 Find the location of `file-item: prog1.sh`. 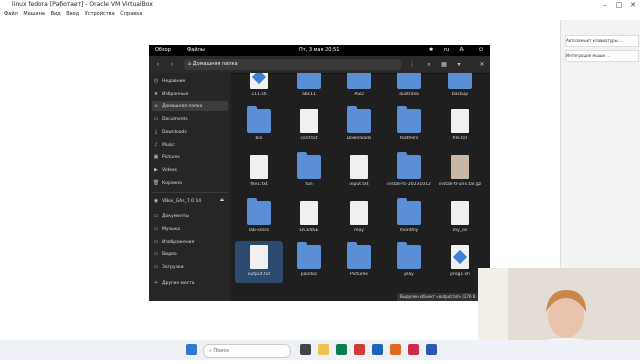

file-item: prog1.sh is located at coordinates (460, 262).